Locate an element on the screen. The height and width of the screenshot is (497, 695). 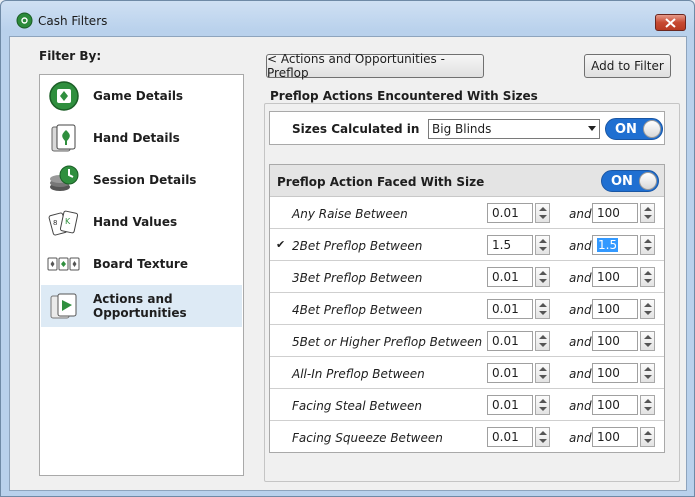
sidebar-item-session-details: Session Details is located at coordinates (141, 180).